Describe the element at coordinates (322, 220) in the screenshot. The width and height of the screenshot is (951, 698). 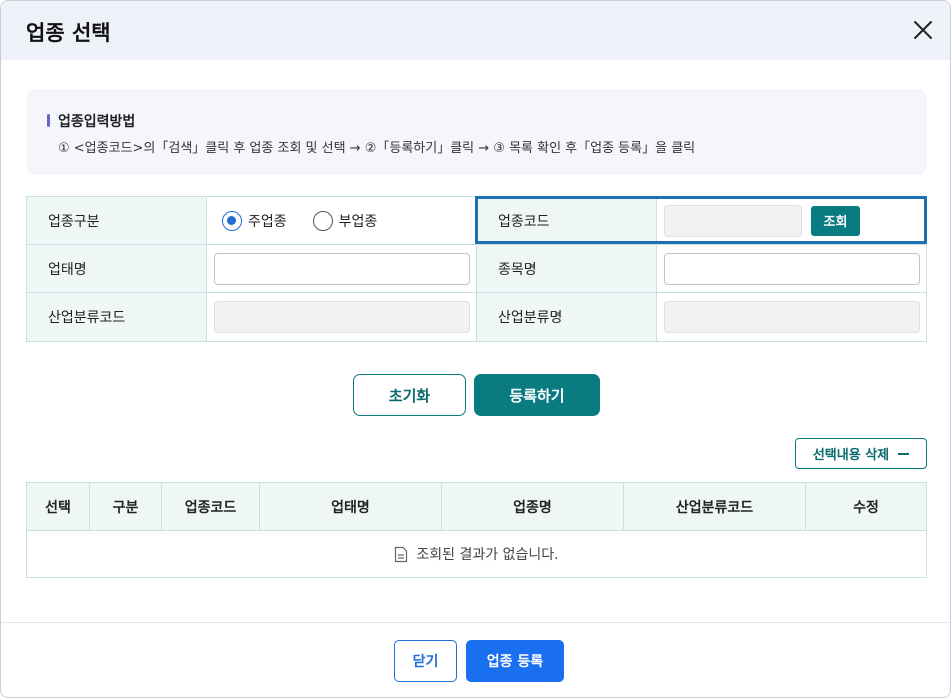
I see `radio-sub-circle` at that location.